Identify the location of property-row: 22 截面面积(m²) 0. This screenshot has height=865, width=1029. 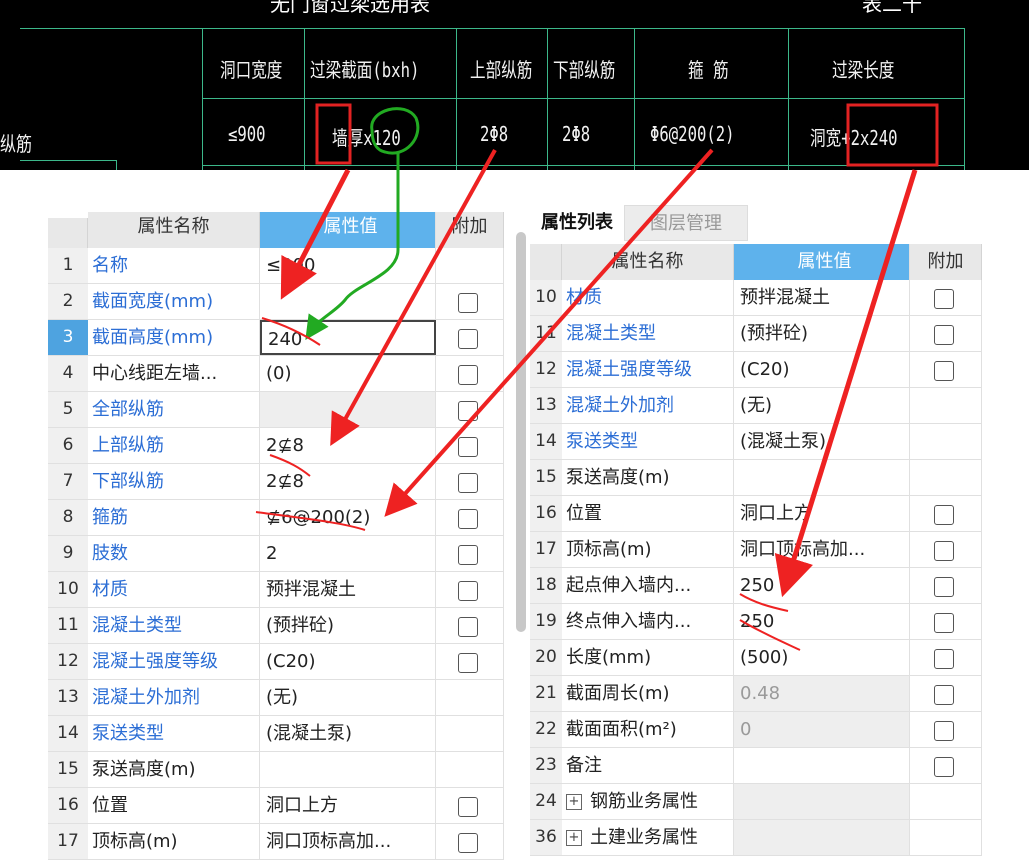
(756, 730).